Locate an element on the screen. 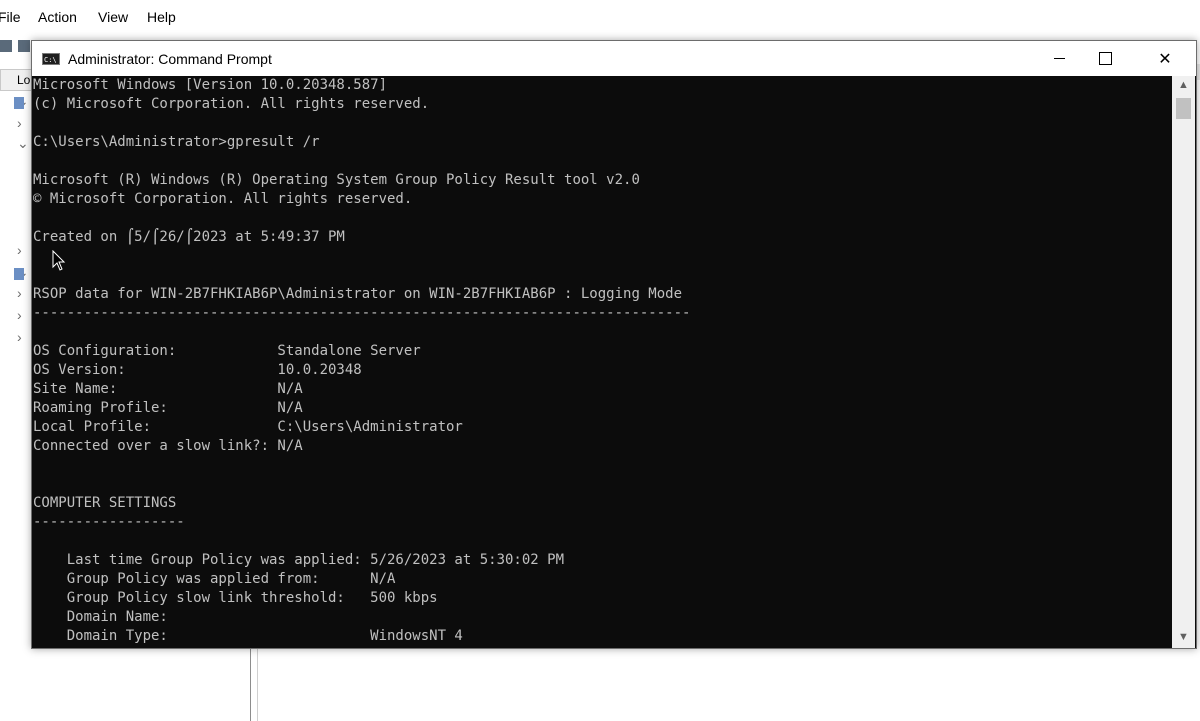 The width and height of the screenshot is (1200, 721). maximize-icon is located at coordinates (1105, 58).